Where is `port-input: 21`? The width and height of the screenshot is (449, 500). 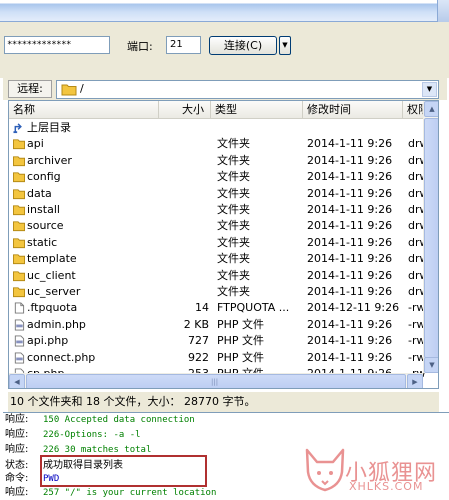 port-input: 21 is located at coordinates (183, 45).